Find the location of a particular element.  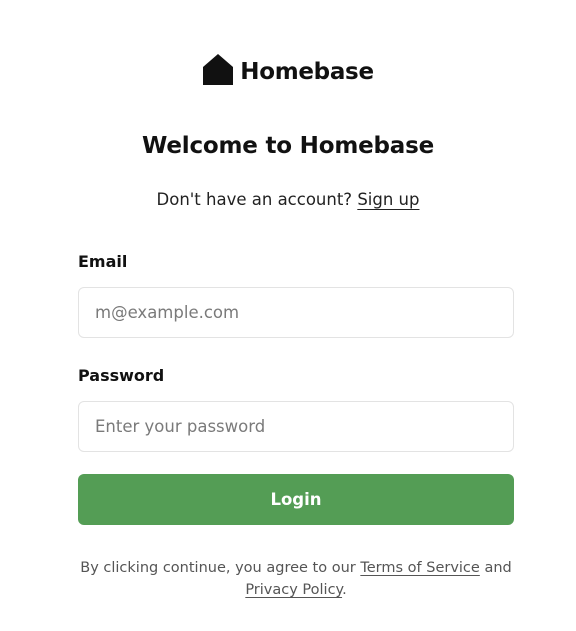

brand-name: Homebase is located at coordinates (307, 71).